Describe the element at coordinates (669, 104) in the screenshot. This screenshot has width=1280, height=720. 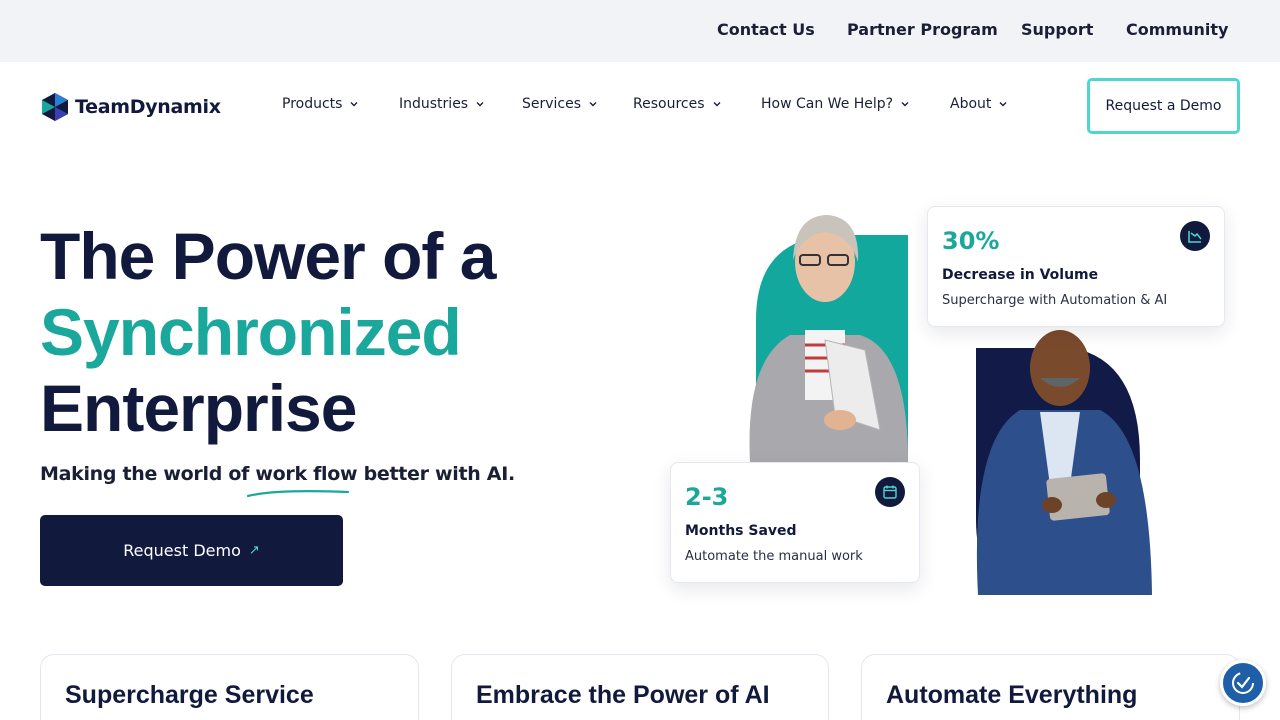
I see `nav-label: Resources` at that location.